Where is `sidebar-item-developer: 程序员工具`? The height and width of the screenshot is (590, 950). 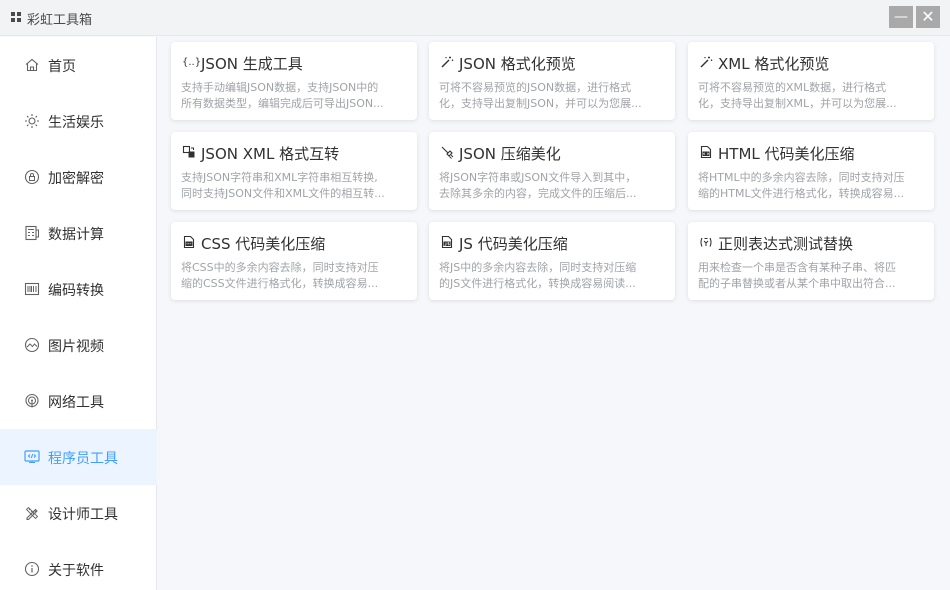 sidebar-item-developer: 程序员工具 is located at coordinates (78, 457).